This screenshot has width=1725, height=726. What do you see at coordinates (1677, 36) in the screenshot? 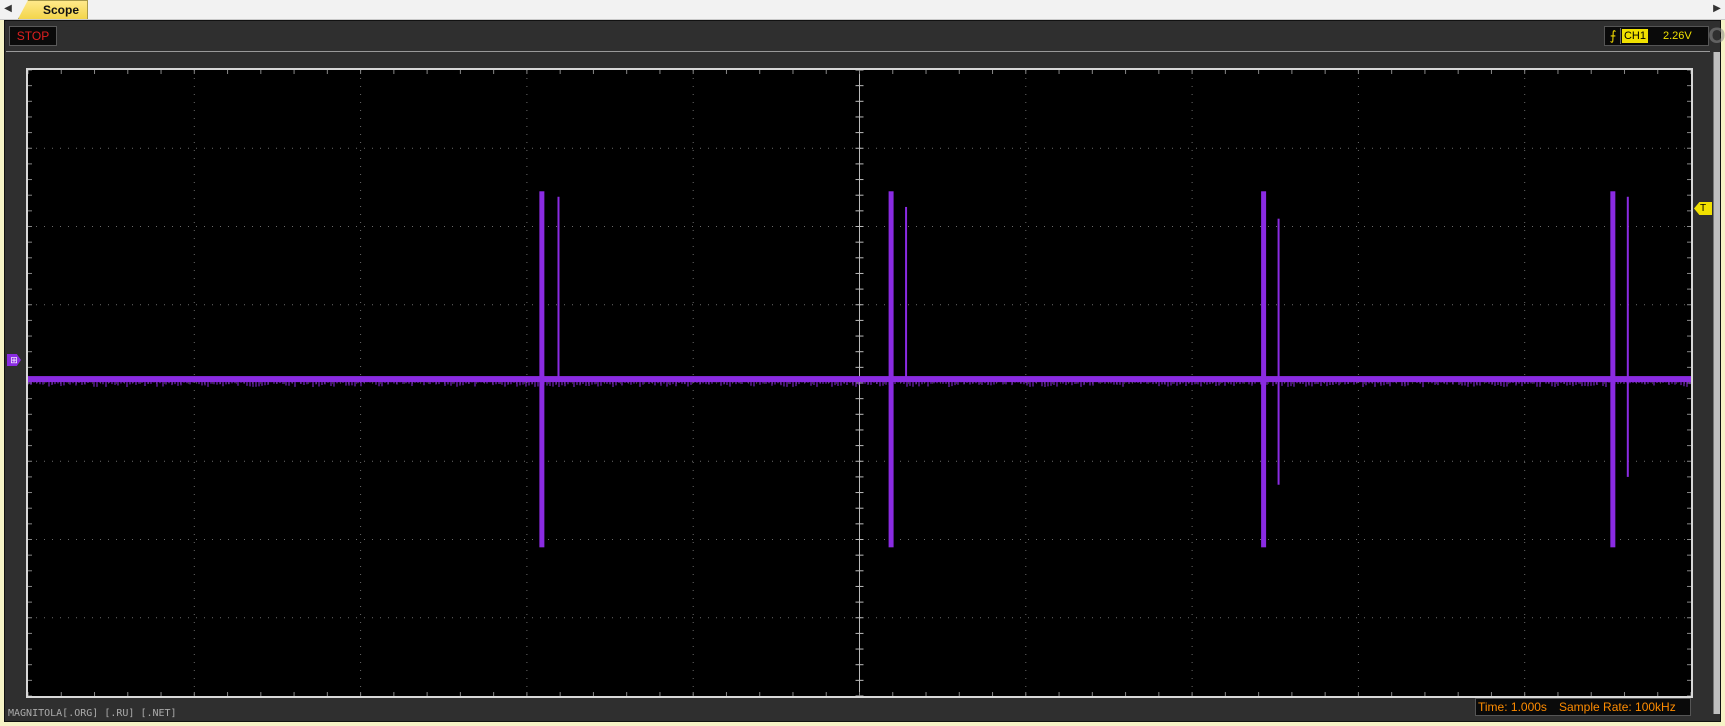
I see `trigger-level: 2.26V` at bounding box center [1677, 36].